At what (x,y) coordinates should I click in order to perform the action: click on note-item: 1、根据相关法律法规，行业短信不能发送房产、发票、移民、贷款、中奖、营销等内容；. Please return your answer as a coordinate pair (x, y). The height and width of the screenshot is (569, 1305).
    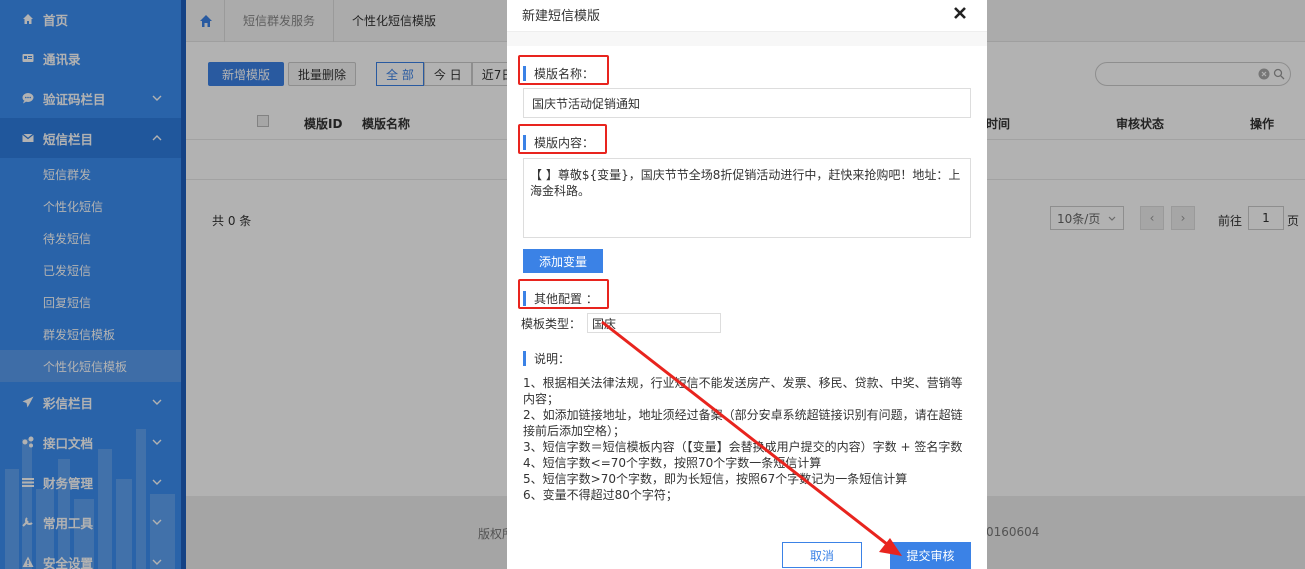
    Looking at the image, I should click on (743, 391).